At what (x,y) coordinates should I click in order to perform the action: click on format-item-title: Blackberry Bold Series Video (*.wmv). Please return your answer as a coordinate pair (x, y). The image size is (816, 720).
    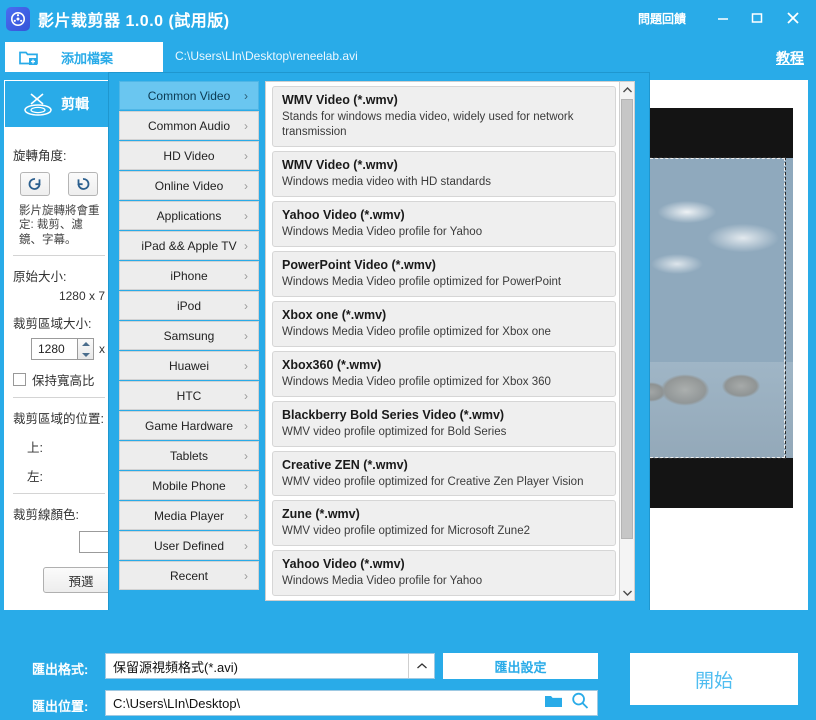
    Looking at the image, I should click on (393, 414).